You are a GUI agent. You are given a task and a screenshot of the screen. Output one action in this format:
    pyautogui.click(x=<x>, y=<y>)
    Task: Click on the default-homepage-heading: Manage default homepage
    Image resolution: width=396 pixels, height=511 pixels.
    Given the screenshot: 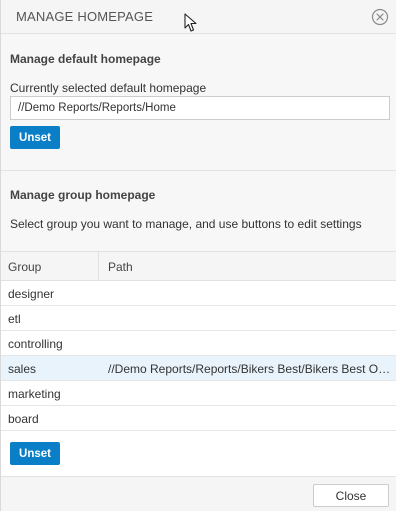 What is the action you would take?
    pyautogui.click(x=85, y=59)
    